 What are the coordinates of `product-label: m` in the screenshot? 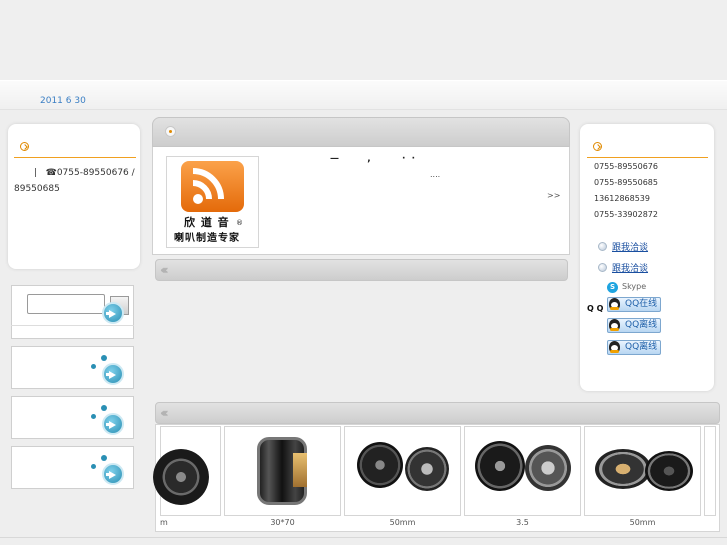 It's located at (164, 522).